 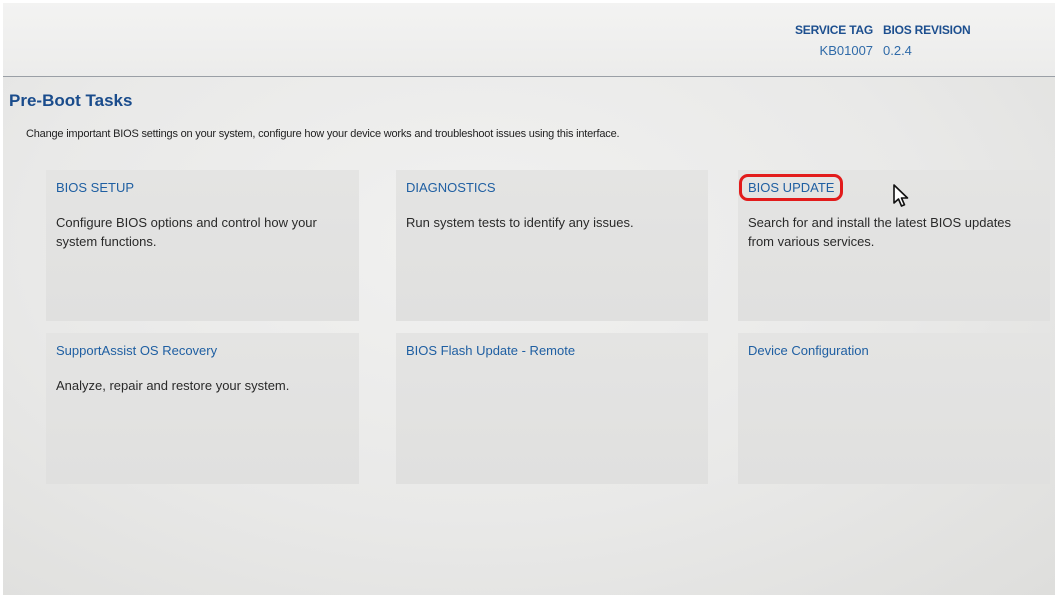 I want to click on tile-device-configuration: Device Configuration, so click(x=894, y=408).